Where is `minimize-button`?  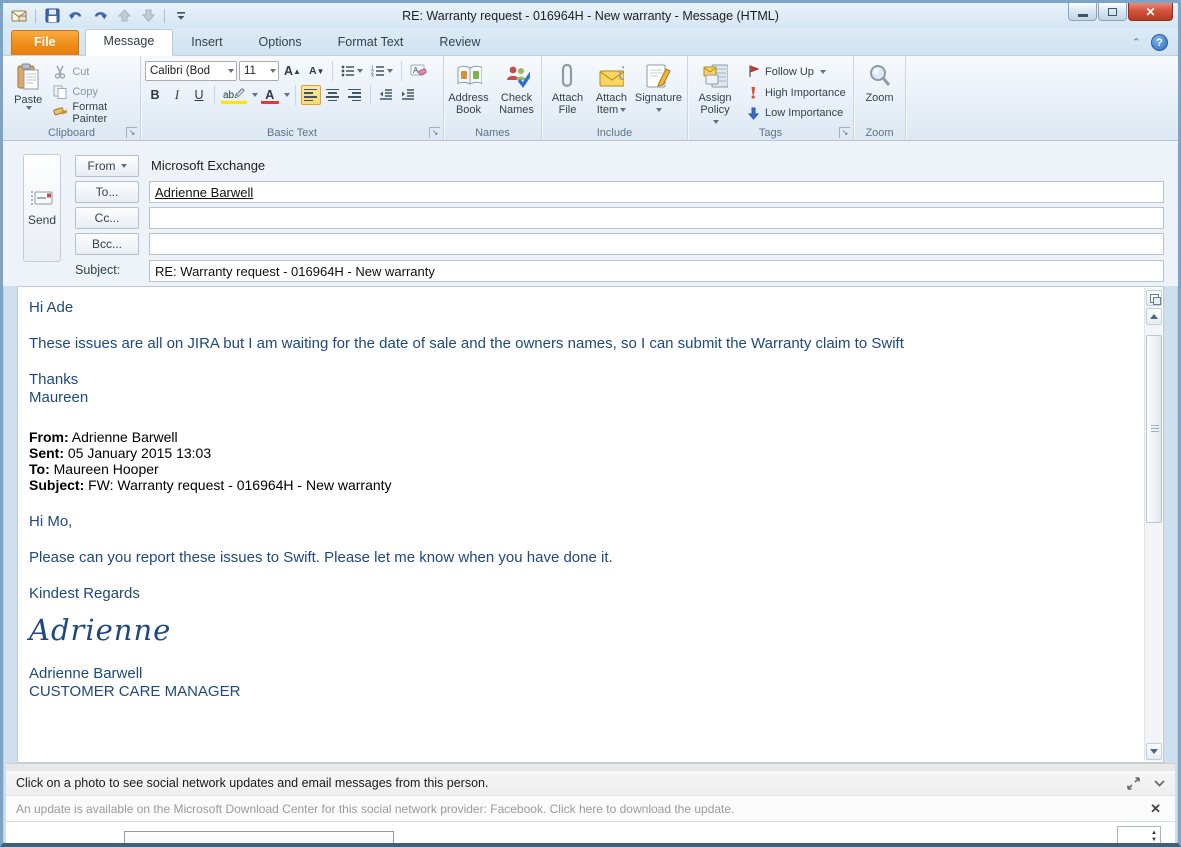 minimize-button is located at coordinates (1082, 12).